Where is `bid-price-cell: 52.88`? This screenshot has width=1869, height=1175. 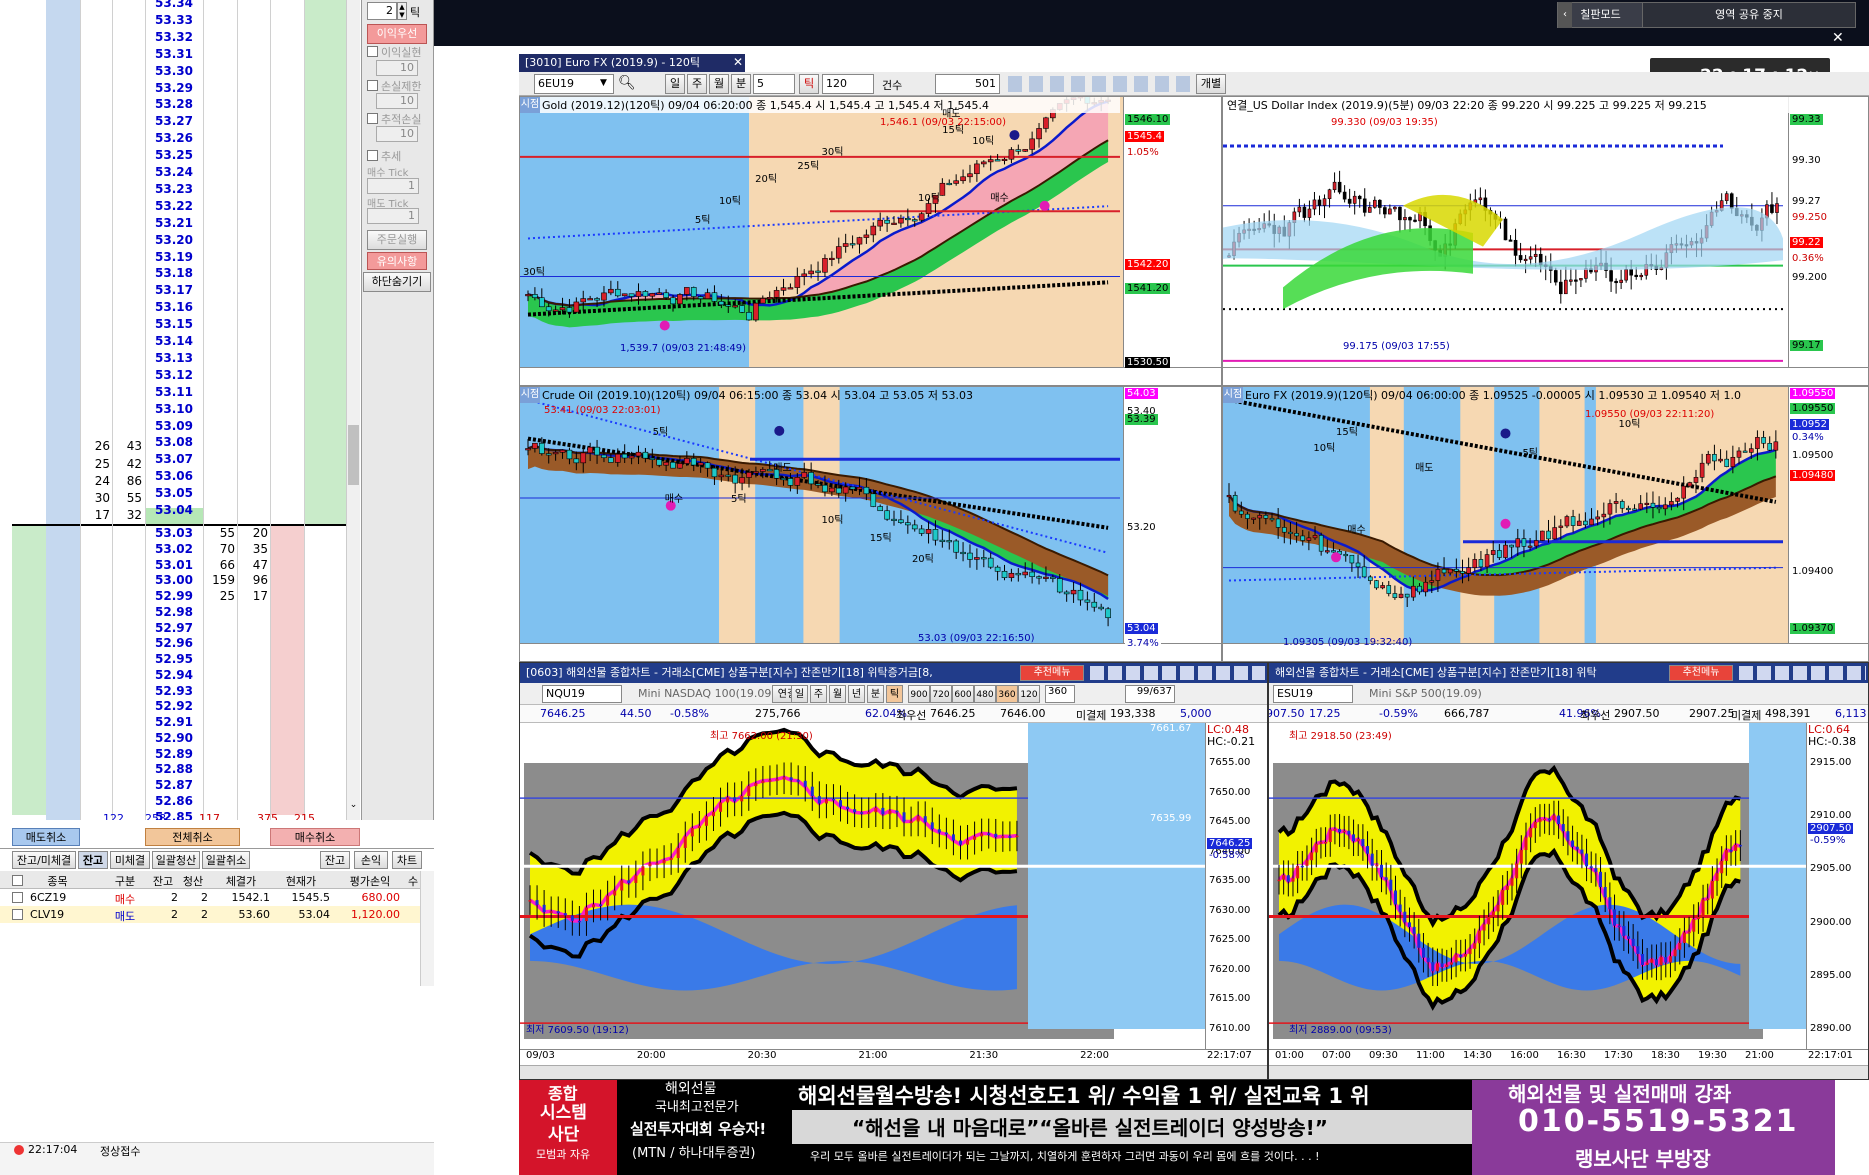 bid-price-cell: 52.88 is located at coordinates (174, 769).